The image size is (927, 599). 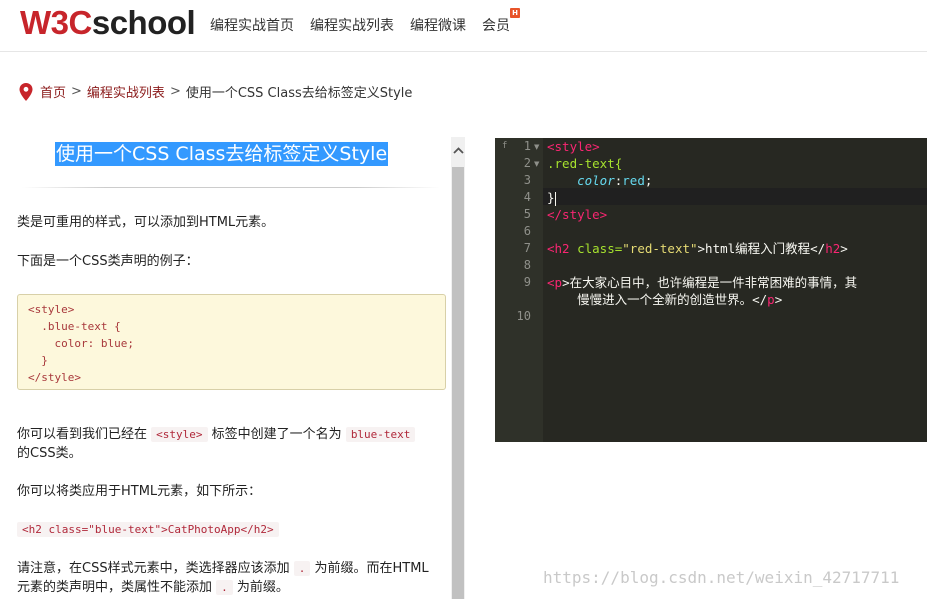 I want to click on logo-w3c: W3C, so click(x=56, y=22).